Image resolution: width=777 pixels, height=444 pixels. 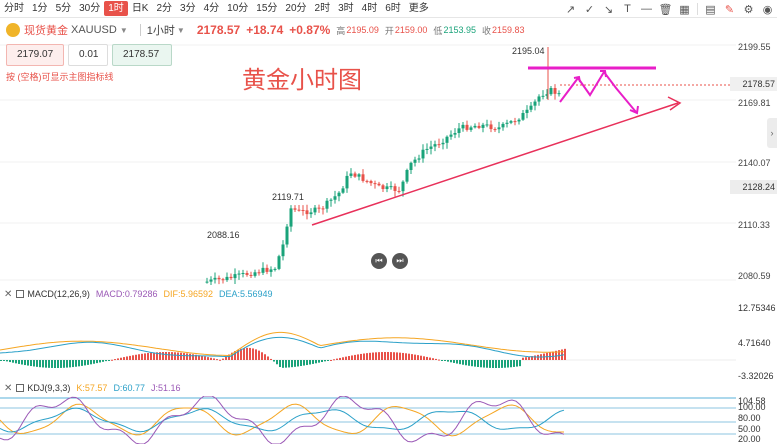 I want to click on kdj-name: KDJ(9,3,3), so click(x=48, y=388).